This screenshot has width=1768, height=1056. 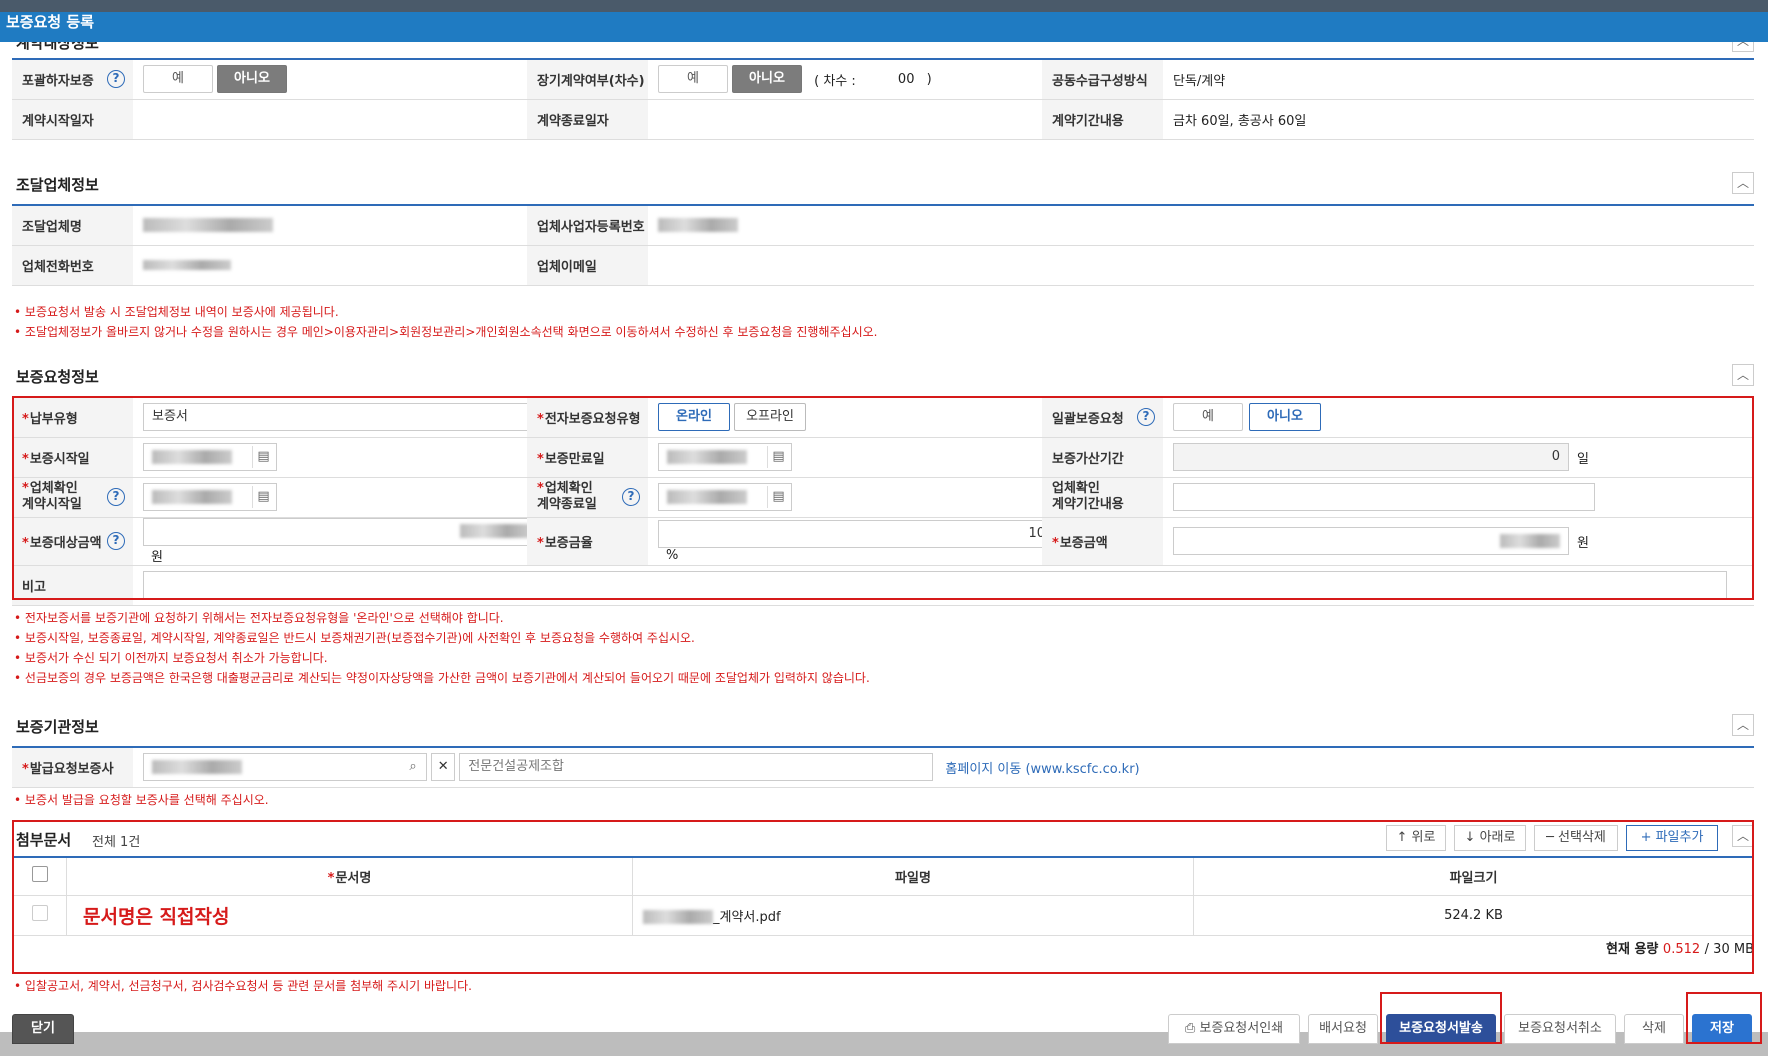 I want to click on won-unit: 원, so click(x=1583, y=543).